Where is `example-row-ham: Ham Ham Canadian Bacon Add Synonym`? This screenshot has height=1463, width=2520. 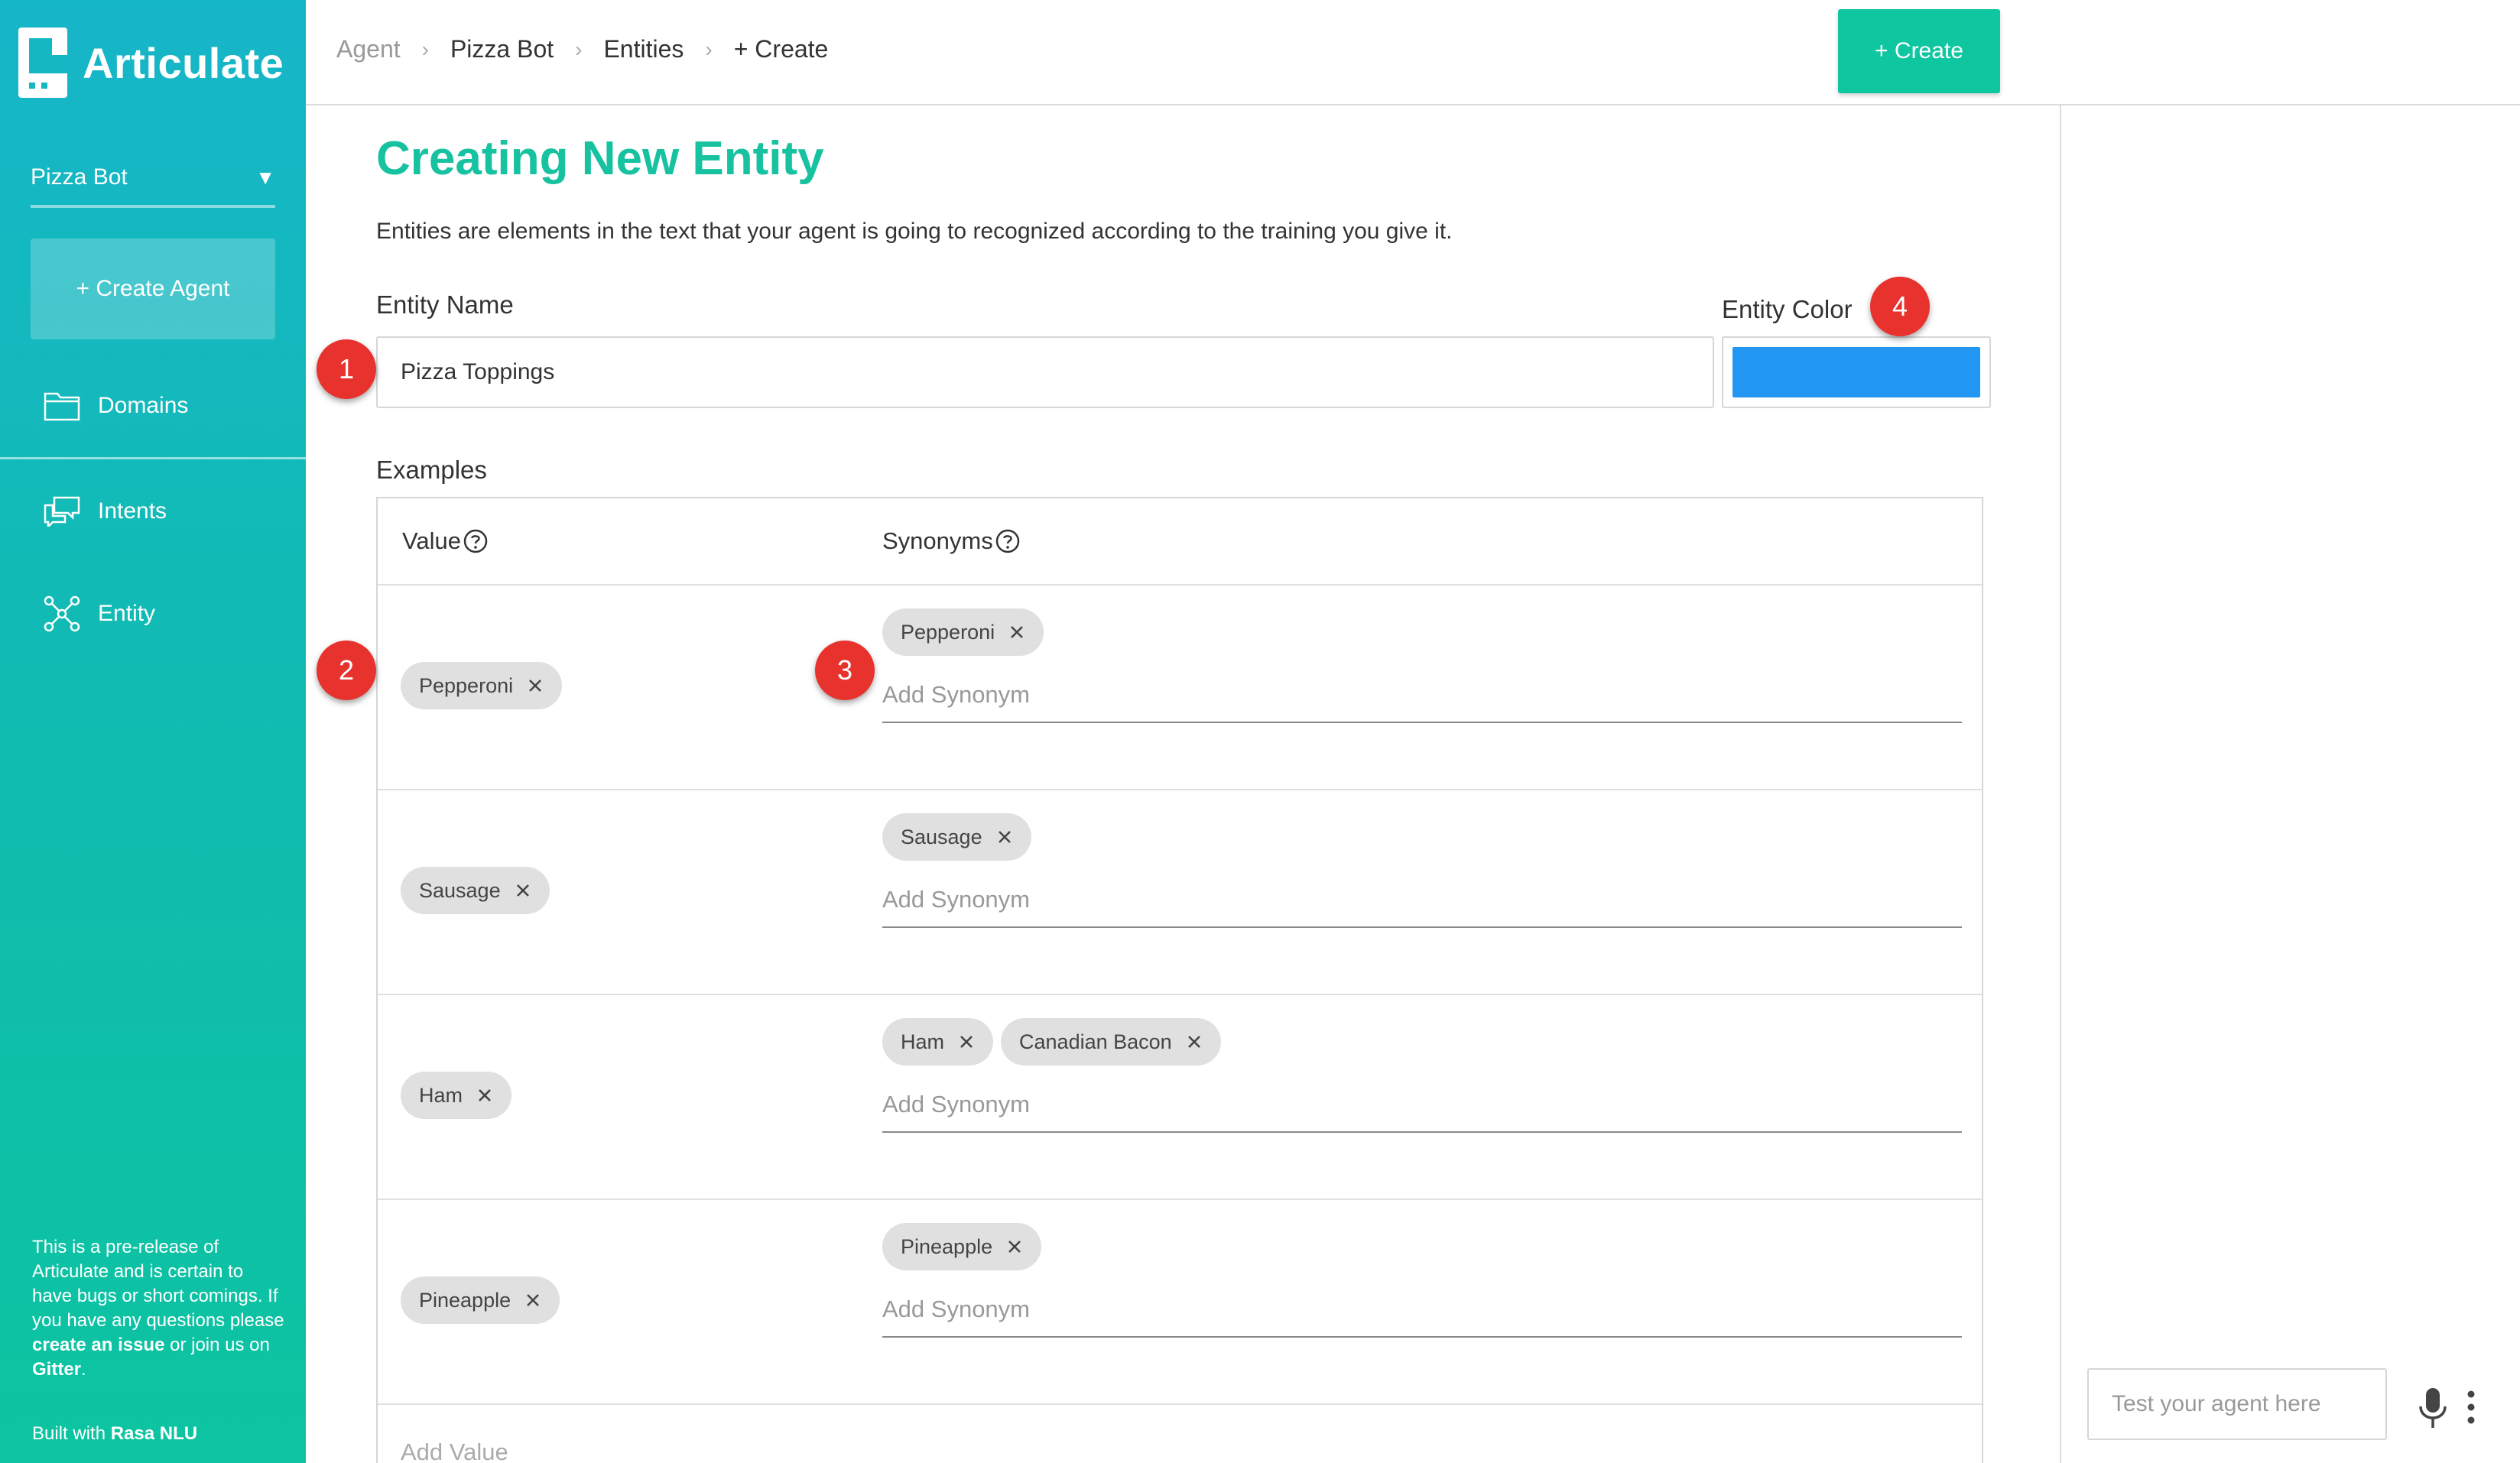
example-row-ham: Ham Ham Canadian Bacon Add Synonym is located at coordinates (1180, 1097).